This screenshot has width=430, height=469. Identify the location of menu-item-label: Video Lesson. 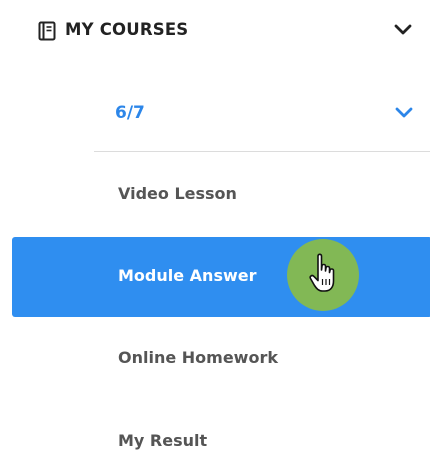
(177, 193).